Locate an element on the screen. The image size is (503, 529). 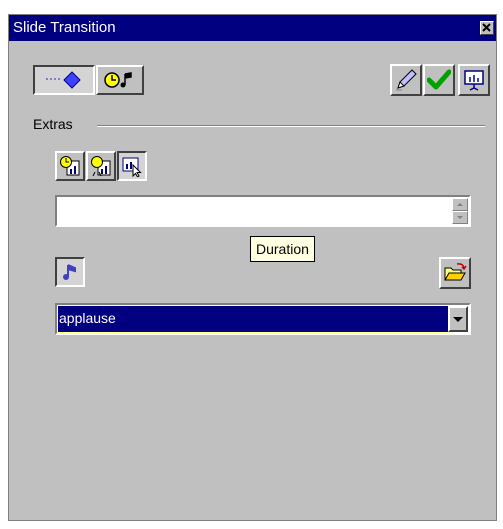
clock-chart-icon is located at coordinates (70, 166).